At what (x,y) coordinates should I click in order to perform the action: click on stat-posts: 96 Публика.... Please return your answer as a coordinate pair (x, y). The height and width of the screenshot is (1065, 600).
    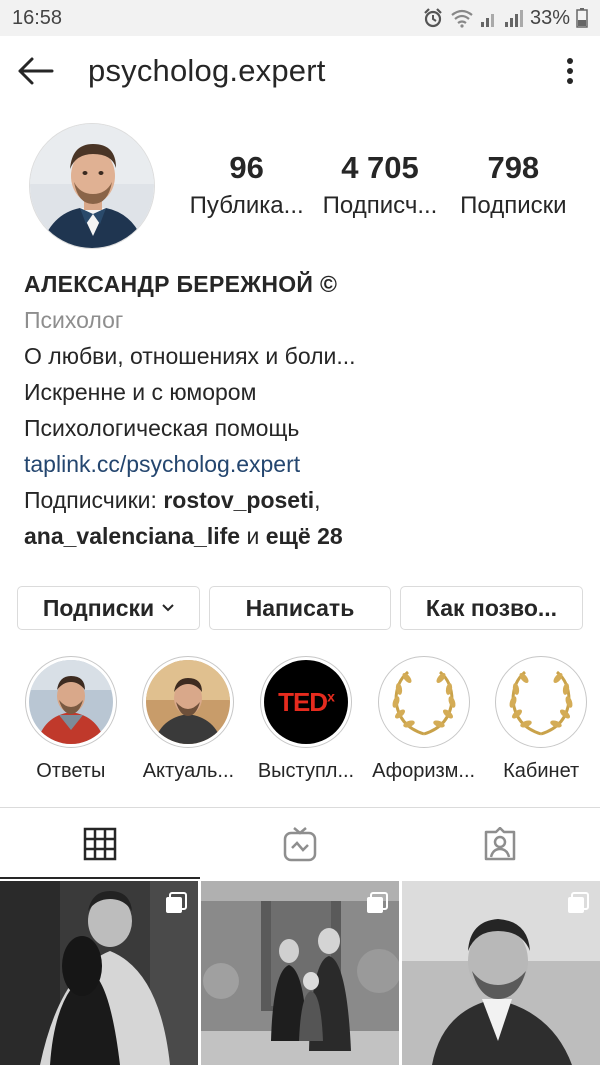
    Looking at the image, I should click on (246, 186).